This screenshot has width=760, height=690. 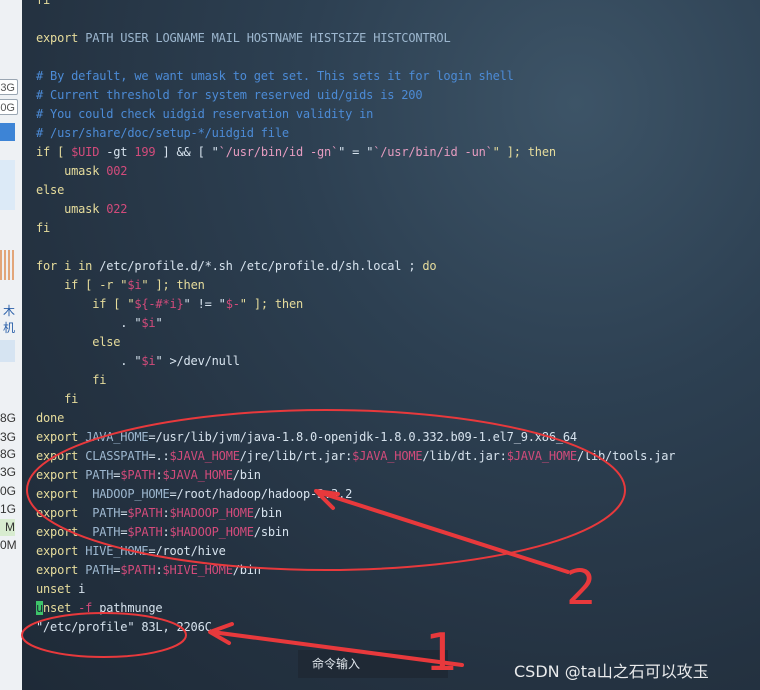 What do you see at coordinates (355, 285) in the screenshot?
I see `terminal-line: if [ -r "$i" ]; then` at bounding box center [355, 285].